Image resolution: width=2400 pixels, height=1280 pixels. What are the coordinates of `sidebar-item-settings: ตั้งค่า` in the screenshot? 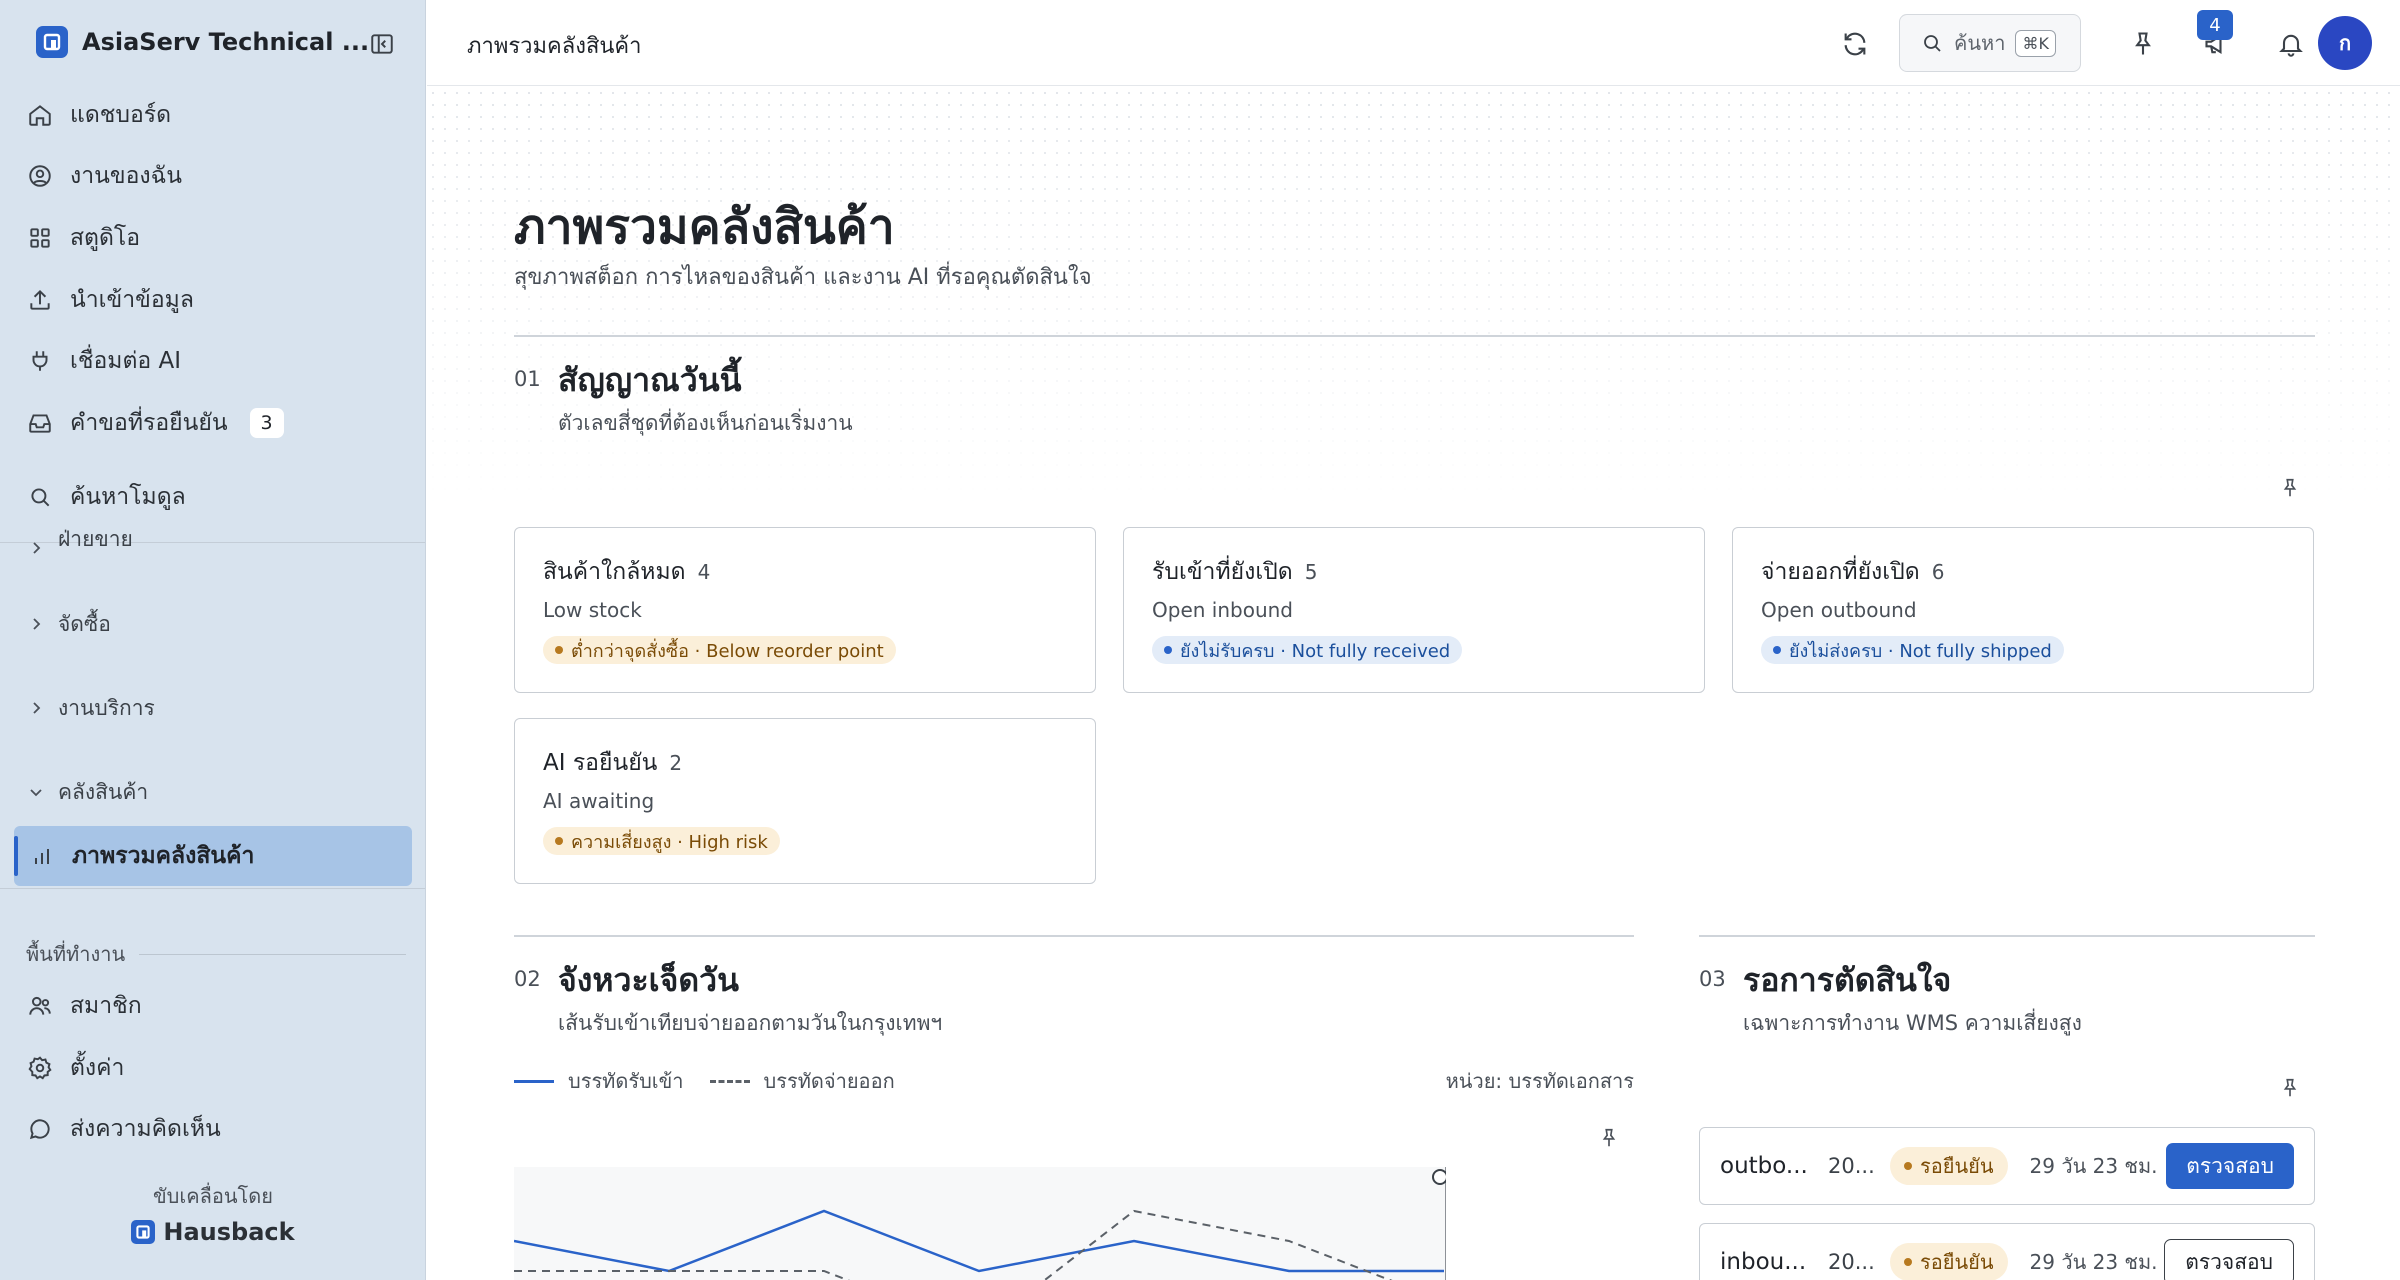 It's located at (216, 1068).